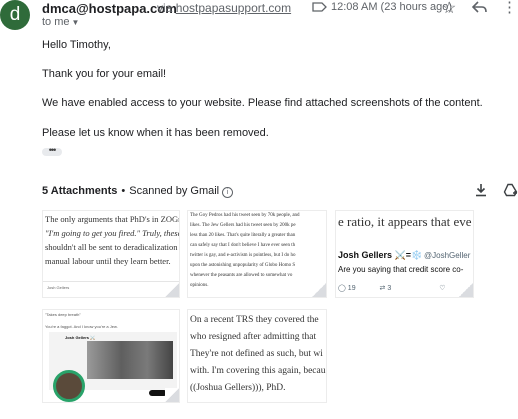  Describe the element at coordinates (342, 288) in the screenshot. I see `reply-bubble-icon: ◯` at that location.